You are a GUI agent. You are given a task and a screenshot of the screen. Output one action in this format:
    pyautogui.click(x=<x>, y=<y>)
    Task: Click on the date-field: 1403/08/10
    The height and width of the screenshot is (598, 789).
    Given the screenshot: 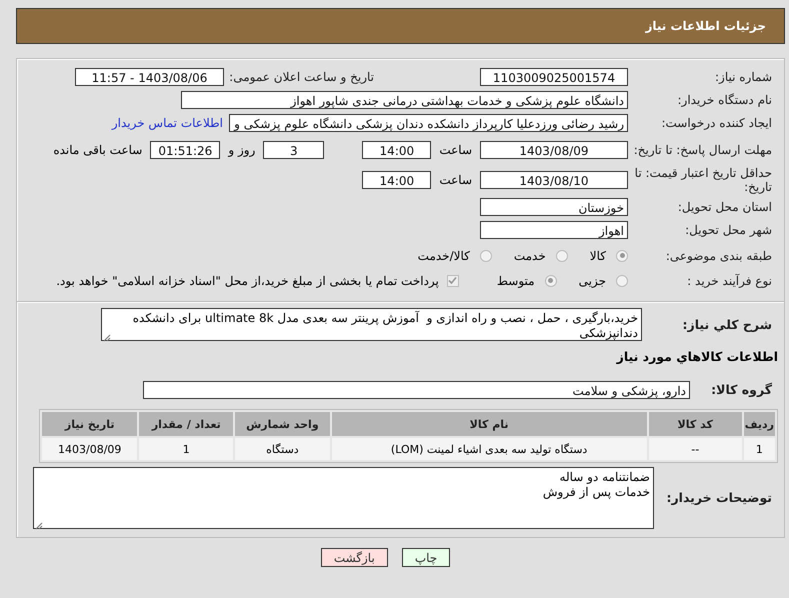 What is the action you would take?
    pyautogui.click(x=554, y=179)
    